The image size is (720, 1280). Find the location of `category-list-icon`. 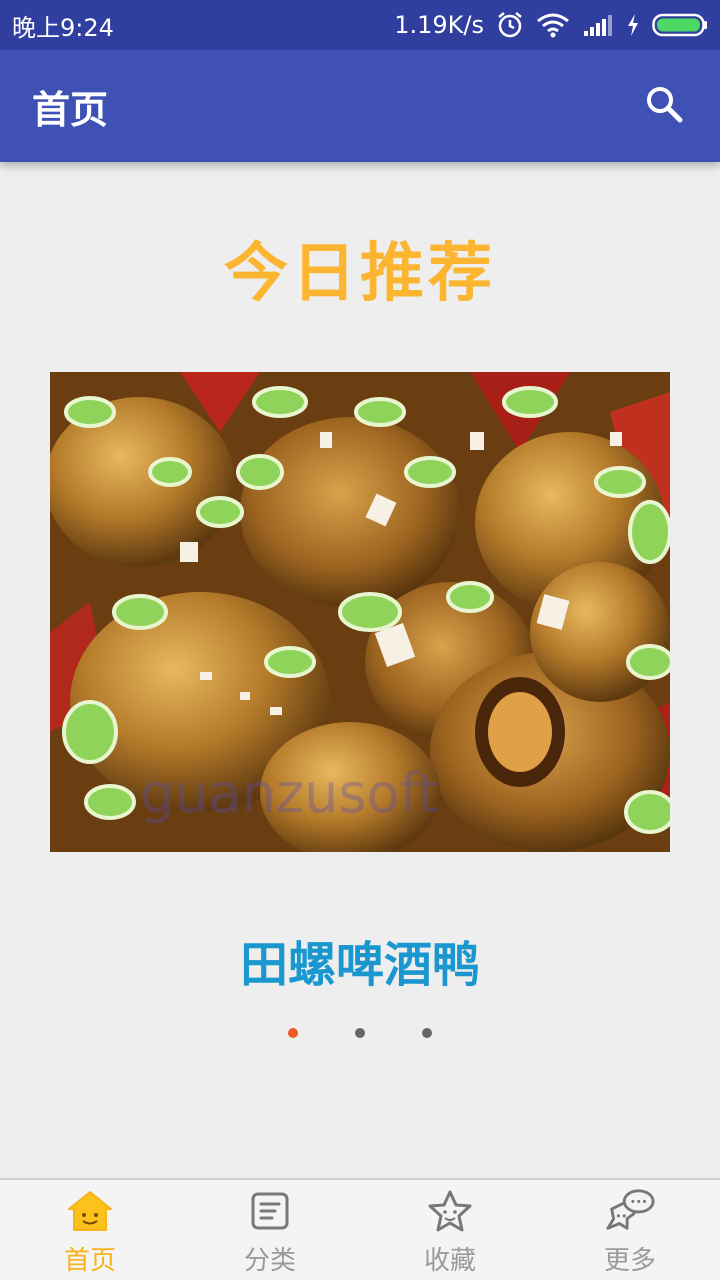

category-list-icon is located at coordinates (270, 1211).